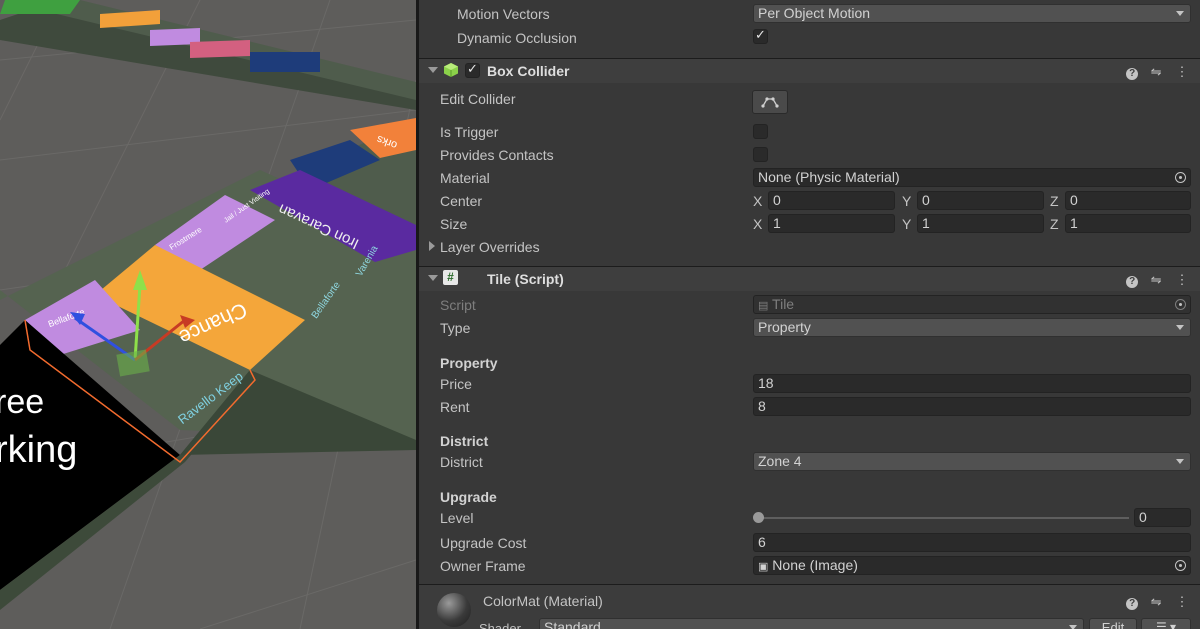  Describe the element at coordinates (758, 201) in the screenshot. I see `center-x-axis: X` at that location.